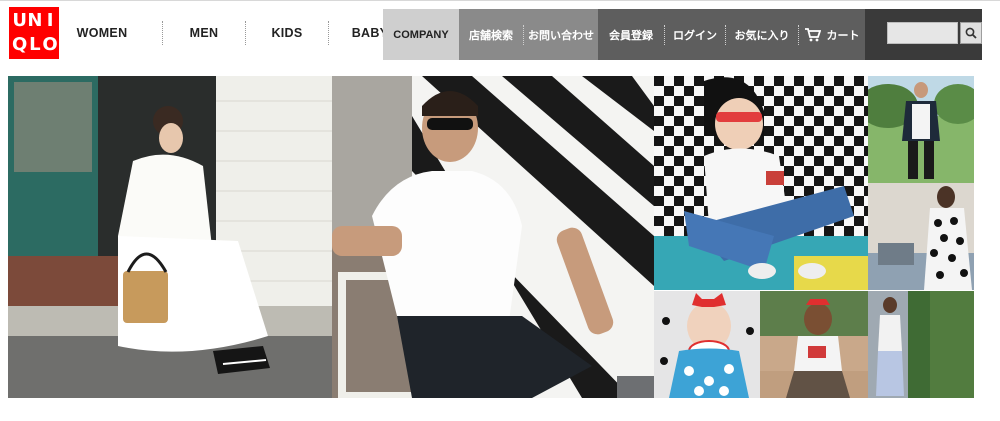 The height and width of the screenshot is (421, 1000). I want to click on top-border, so click(500, 0).